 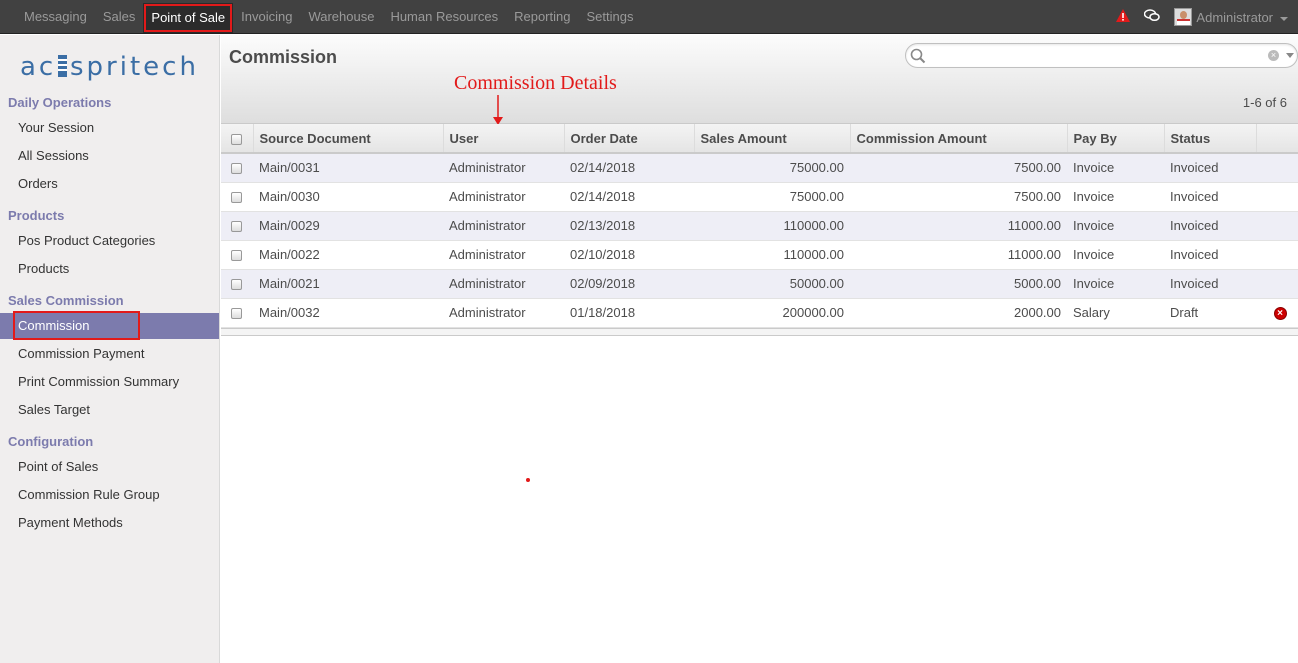 What do you see at coordinates (1115, 139) in the screenshot?
I see `column-header: Pay By` at bounding box center [1115, 139].